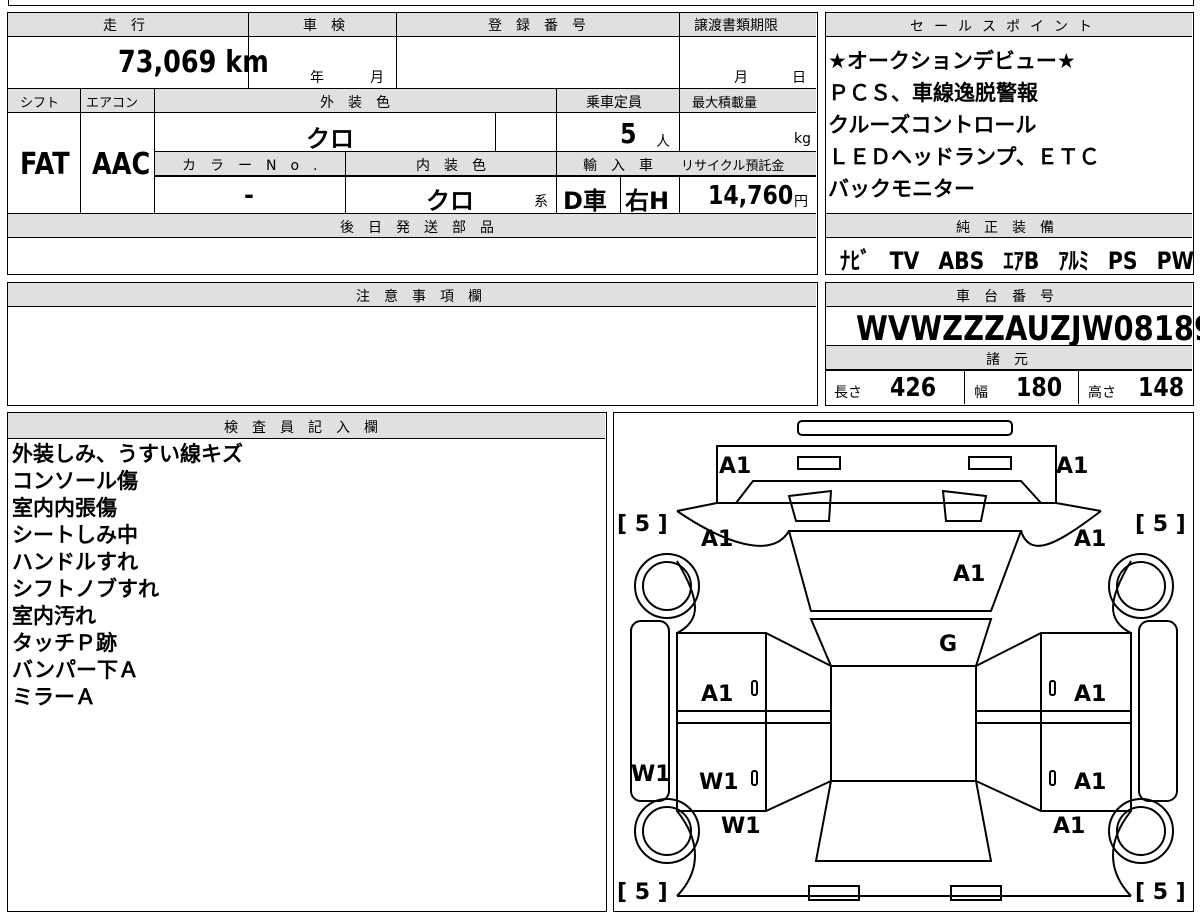 The width and height of the screenshot is (1200, 912). I want to click on chassis-label: 車 台 番 号, so click(1005, 297).